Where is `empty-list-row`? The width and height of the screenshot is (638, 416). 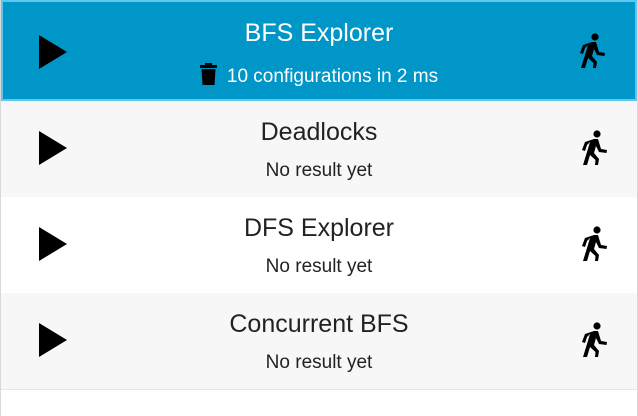 empty-list-row is located at coordinates (319, 402).